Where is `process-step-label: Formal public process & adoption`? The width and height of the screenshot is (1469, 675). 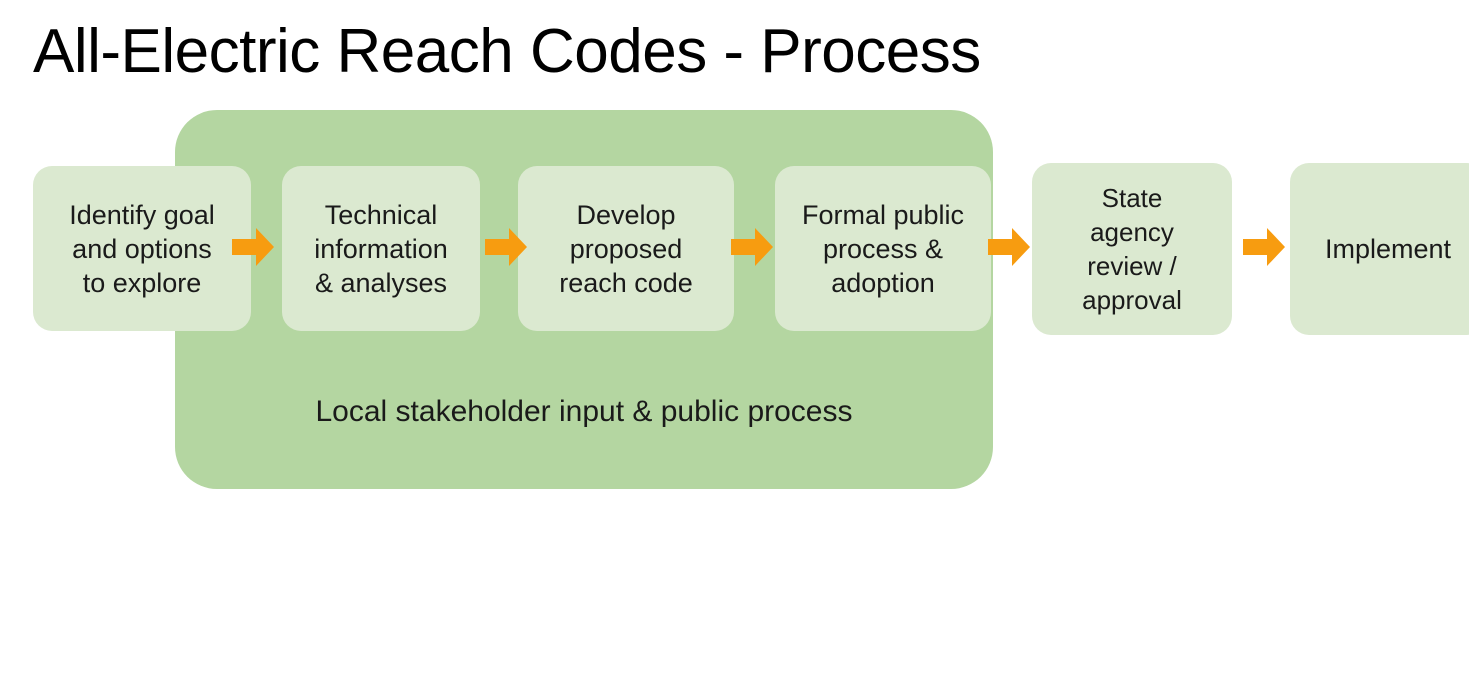
process-step-label: Formal public process & adoption is located at coordinates (883, 248).